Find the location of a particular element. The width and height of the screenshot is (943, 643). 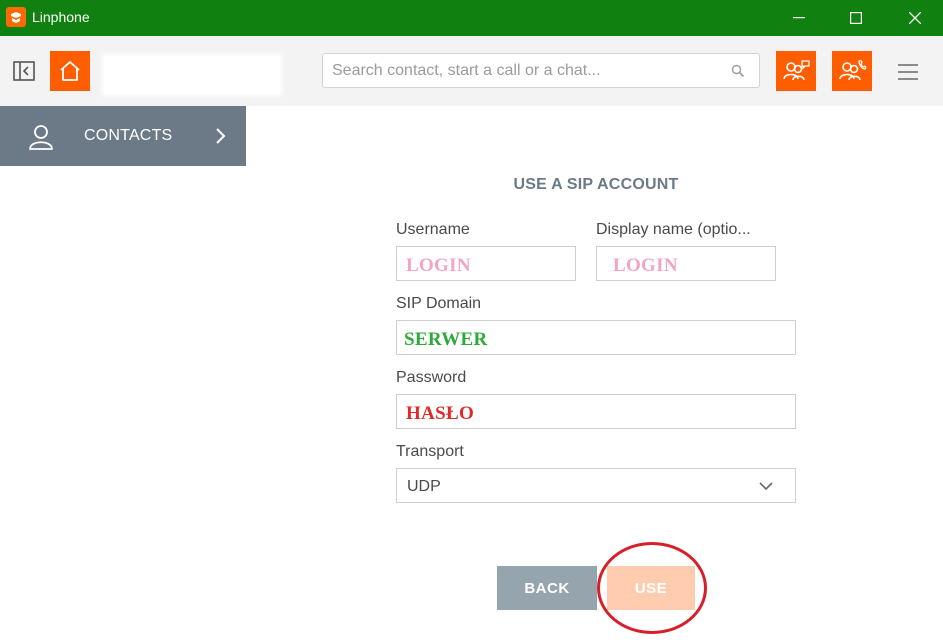

username-field: LOGIN is located at coordinates (486, 263).